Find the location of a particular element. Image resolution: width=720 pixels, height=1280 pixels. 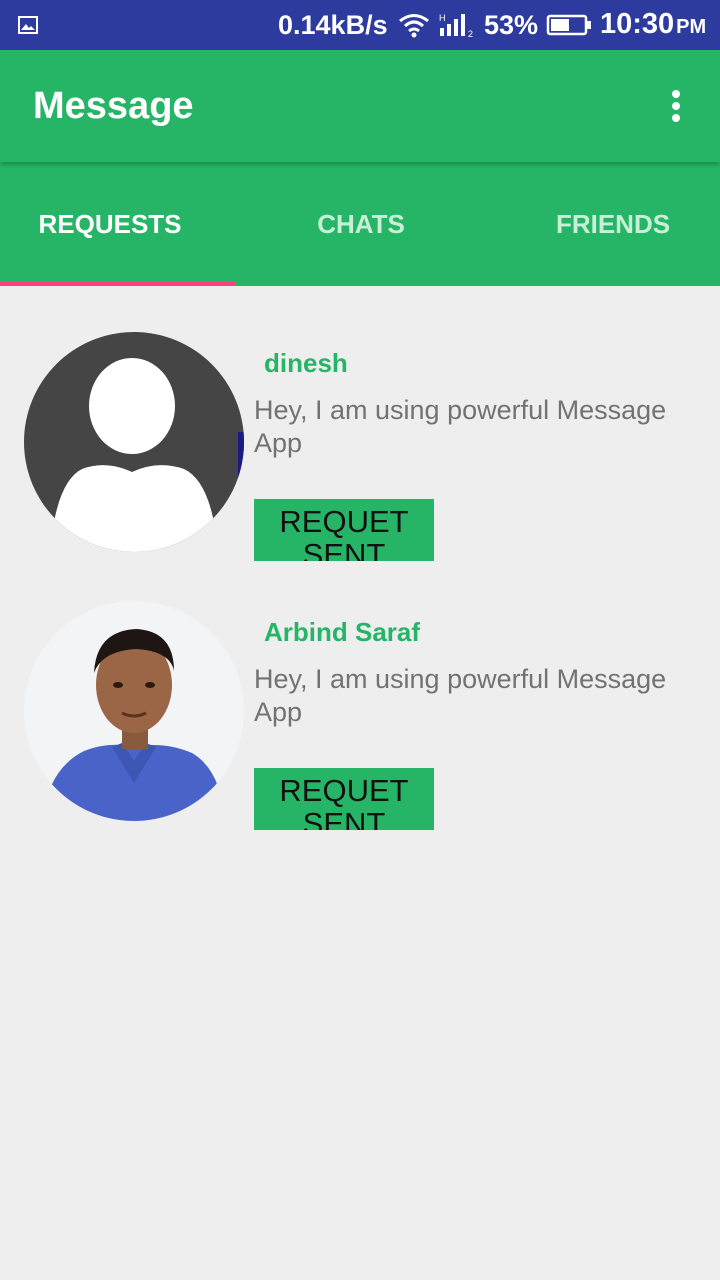

default-user-avatar-icon is located at coordinates (134, 442).